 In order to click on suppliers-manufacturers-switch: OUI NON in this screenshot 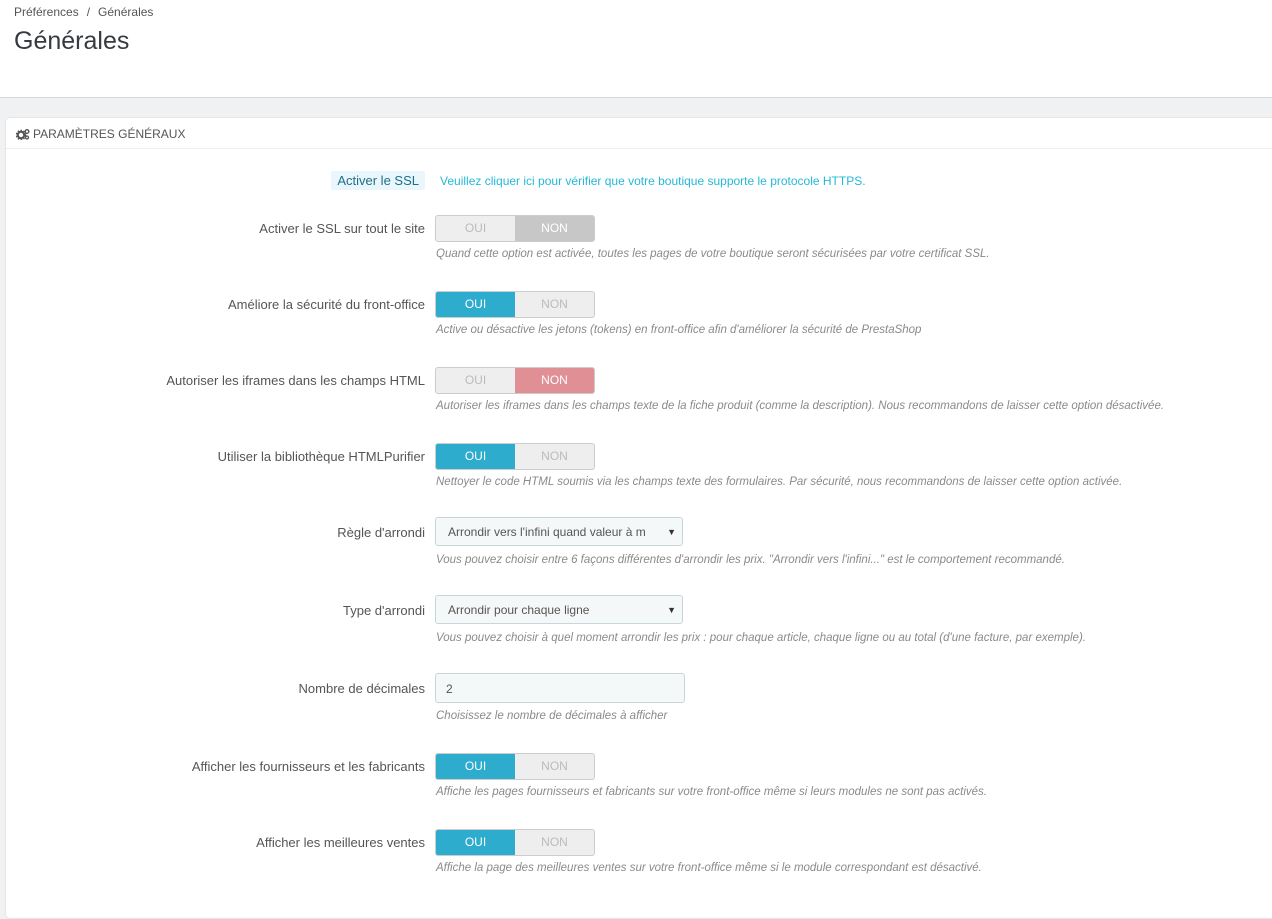, I will do `click(515, 766)`.